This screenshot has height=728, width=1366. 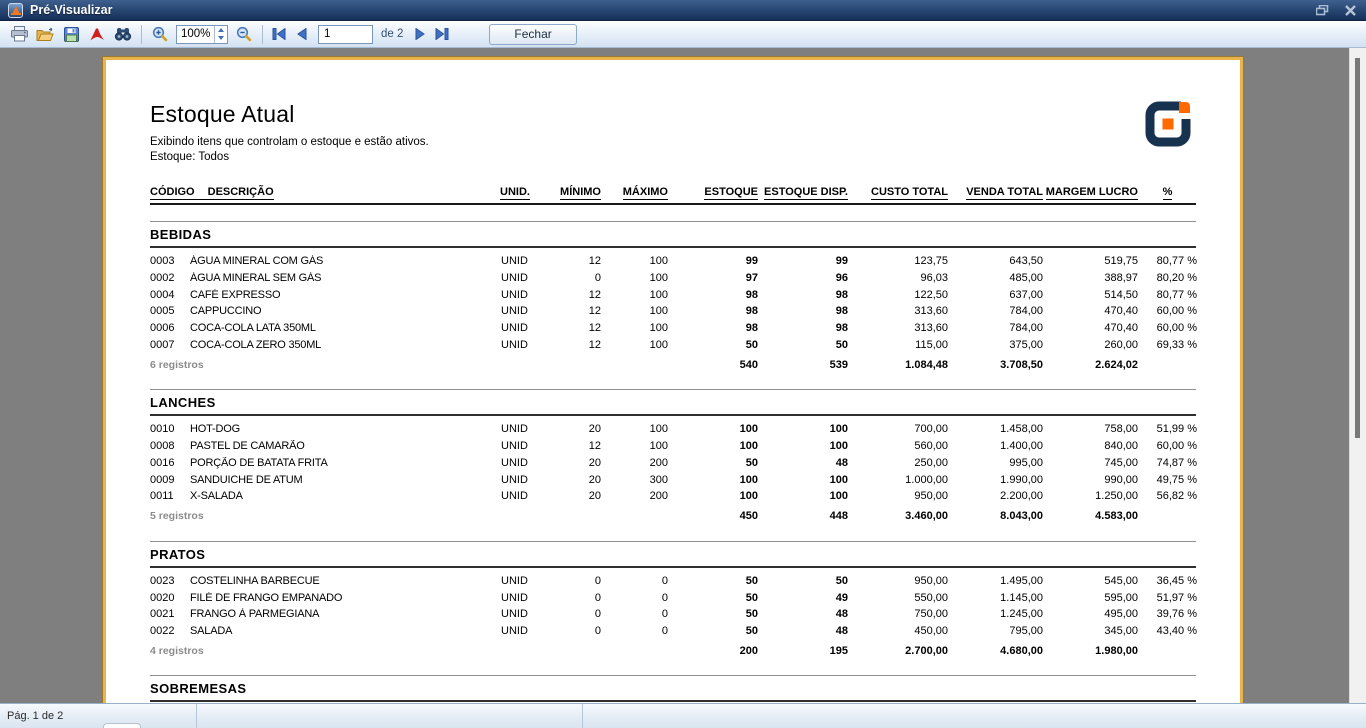 I want to click on cell-minimo: 20, so click(x=594, y=429).